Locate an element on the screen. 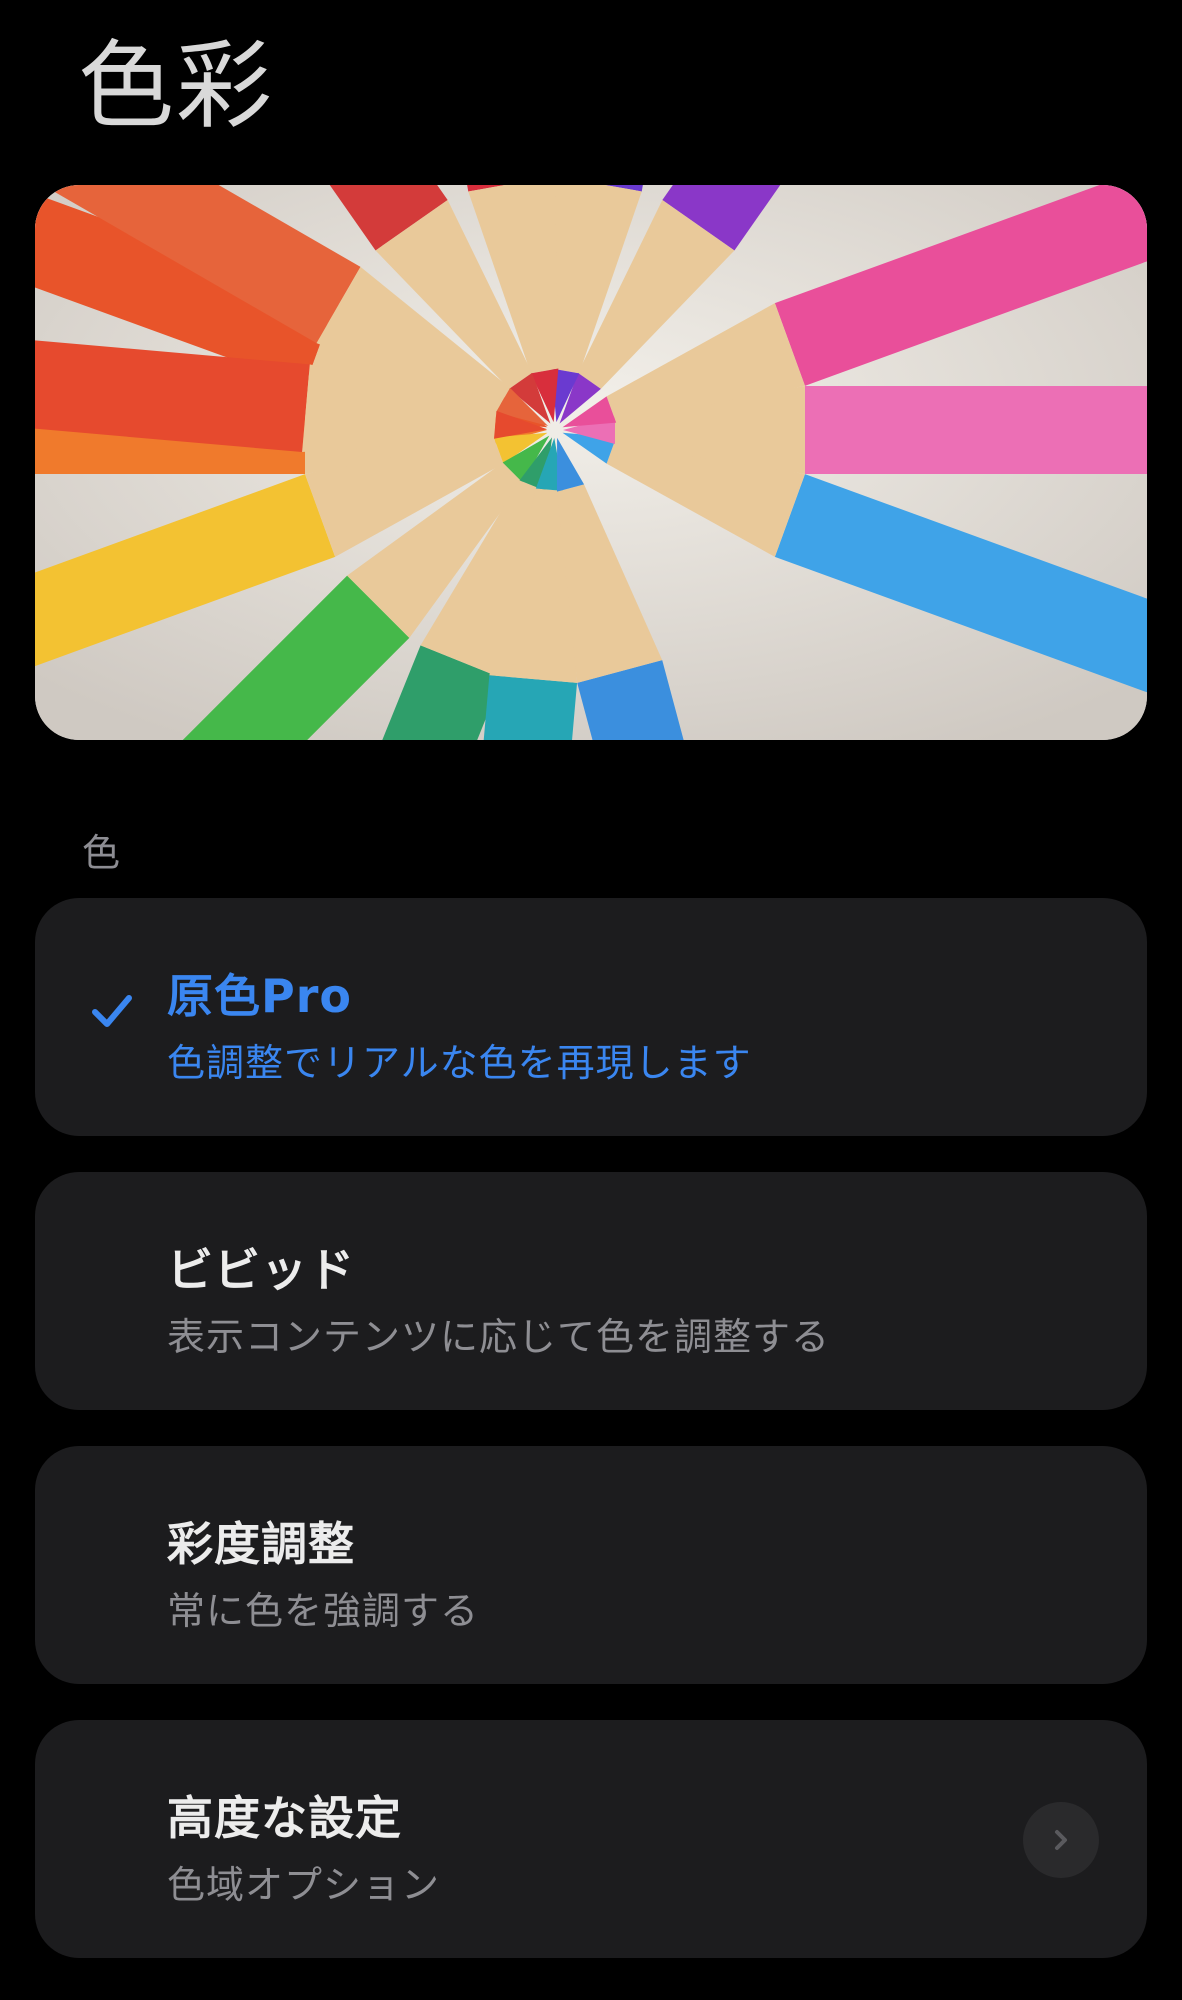 The height and width of the screenshot is (2000, 1182). advanced-subtitle: 色域オプション is located at coordinates (304, 1885).